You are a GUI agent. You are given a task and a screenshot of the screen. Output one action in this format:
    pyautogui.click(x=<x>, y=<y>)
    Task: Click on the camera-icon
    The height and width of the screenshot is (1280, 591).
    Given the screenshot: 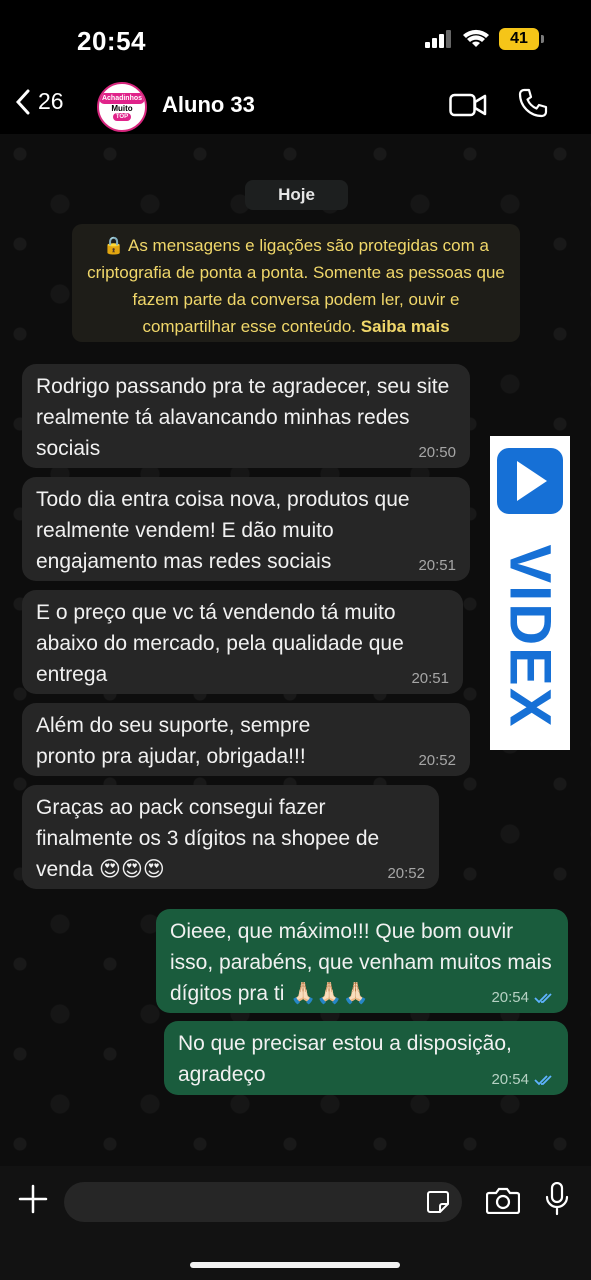 What is the action you would take?
    pyautogui.click(x=503, y=1200)
    